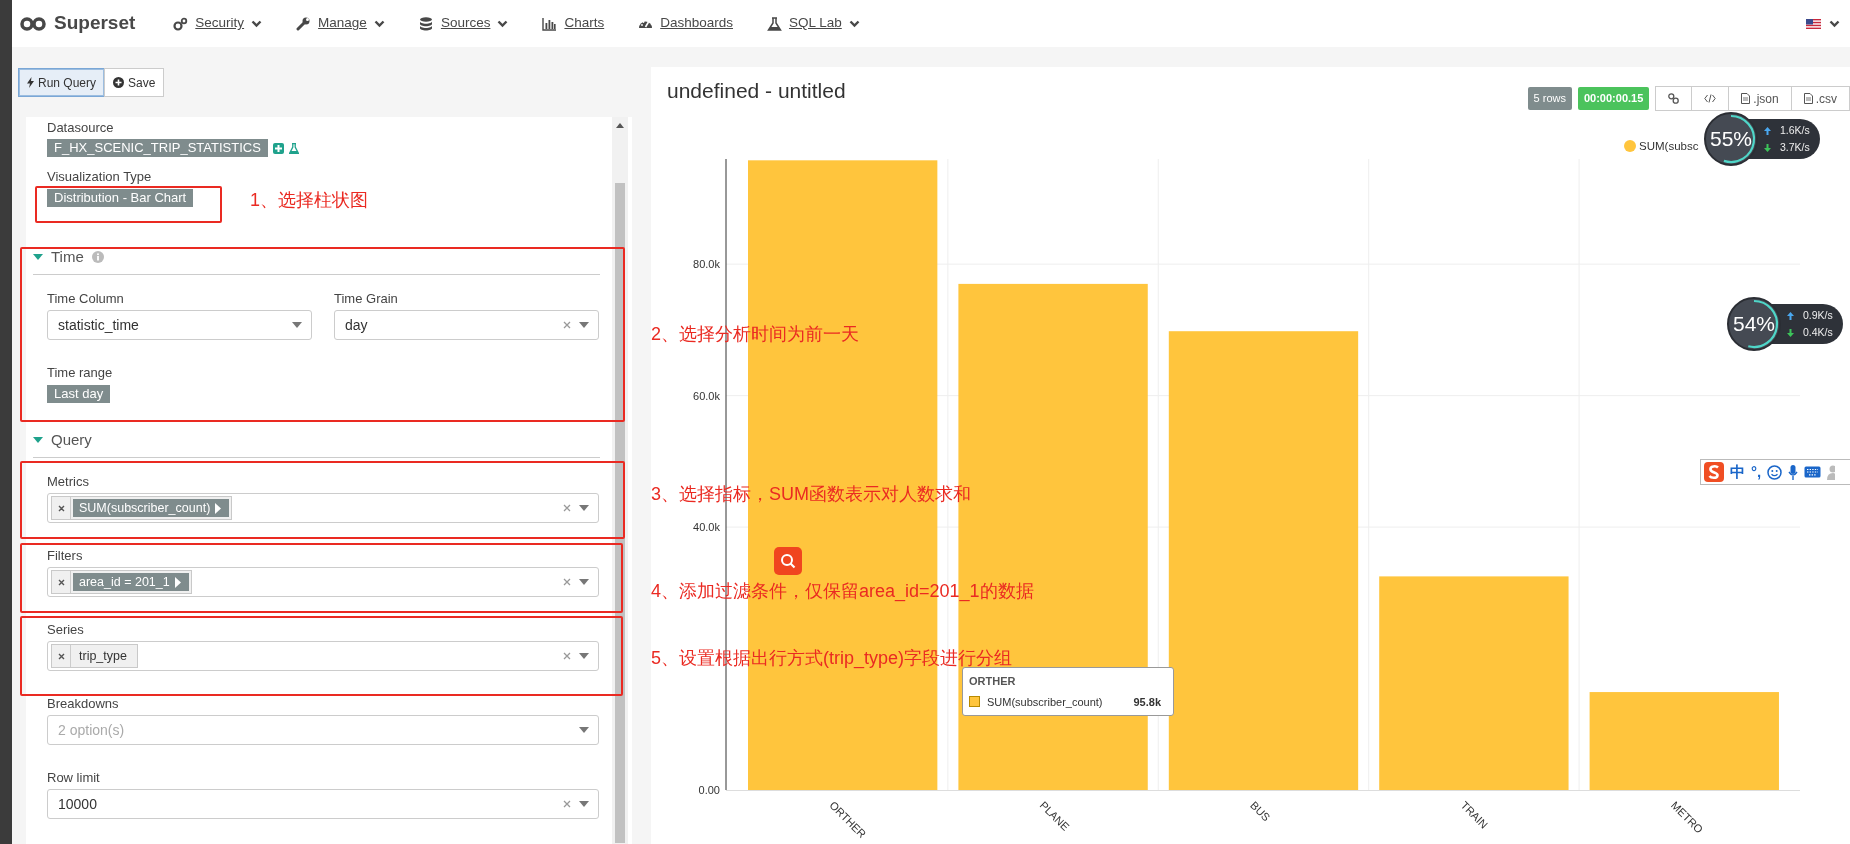 This screenshot has height=844, width=1850. I want to click on download-button: .json, so click(1760, 98).